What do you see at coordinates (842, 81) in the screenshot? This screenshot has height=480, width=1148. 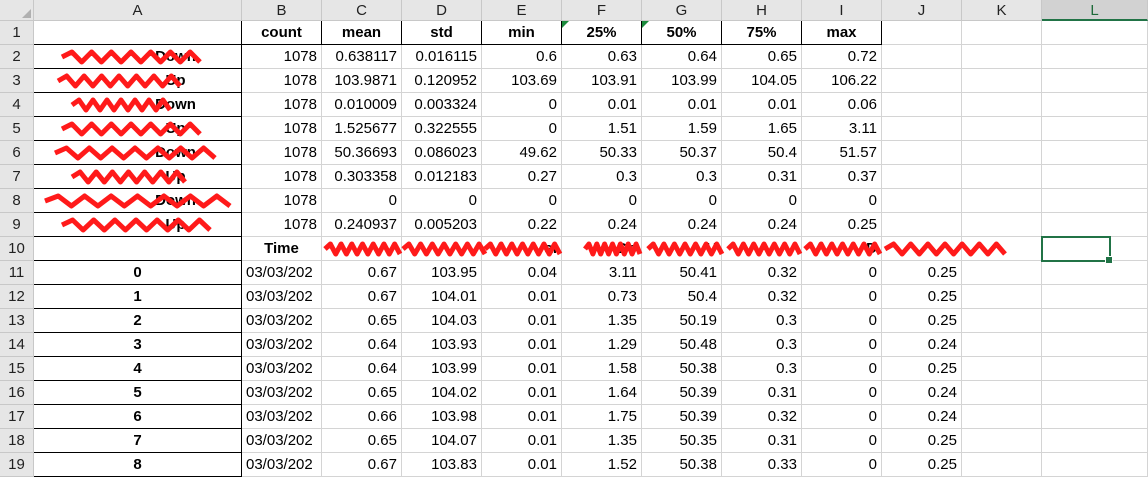 I see `describe-value: 106.22` at bounding box center [842, 81].